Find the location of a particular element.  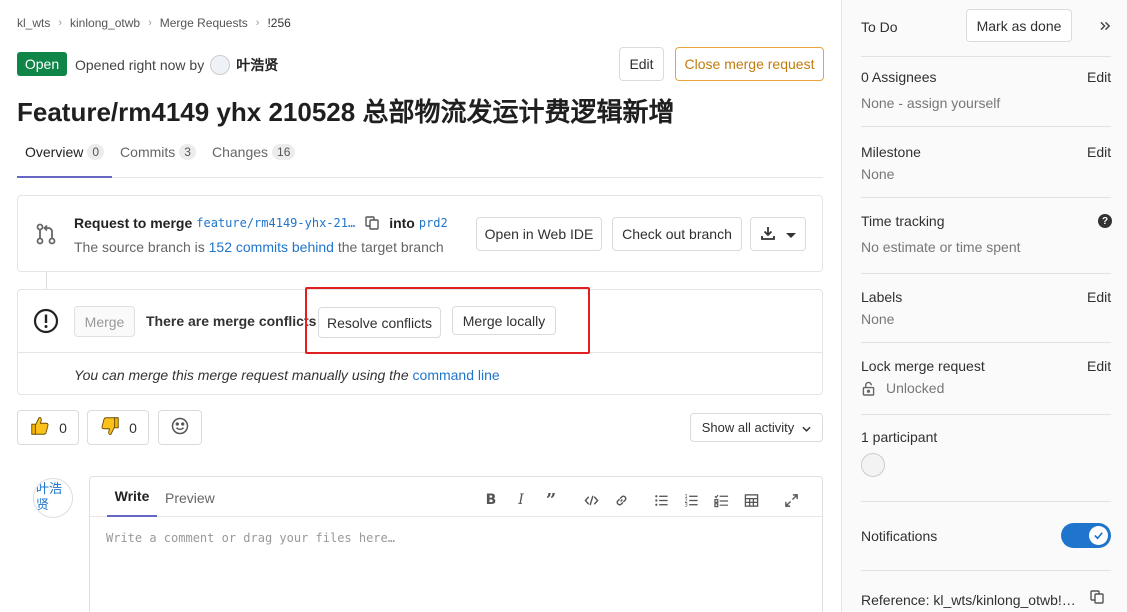

tab-count: 16 is located at coordinates (284, 152).